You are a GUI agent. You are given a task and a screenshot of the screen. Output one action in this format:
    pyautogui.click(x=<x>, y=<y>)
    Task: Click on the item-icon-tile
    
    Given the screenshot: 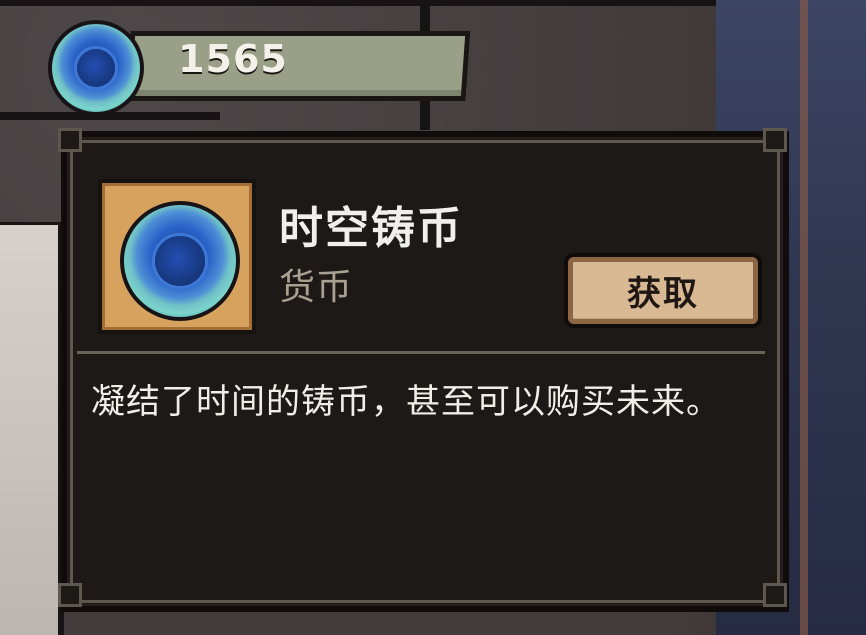 What is the action you would take?
    pyautogui.click(x=177, y=256)
    